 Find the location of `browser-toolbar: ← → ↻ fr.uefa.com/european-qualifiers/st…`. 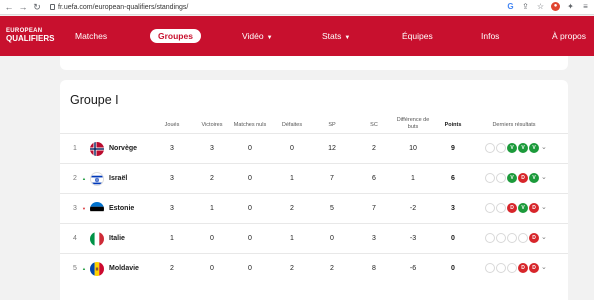

browser-toolbar: ← → ↻ fr.uefa.com/european-qualifiers/st… is located at coordinates (297, 7).